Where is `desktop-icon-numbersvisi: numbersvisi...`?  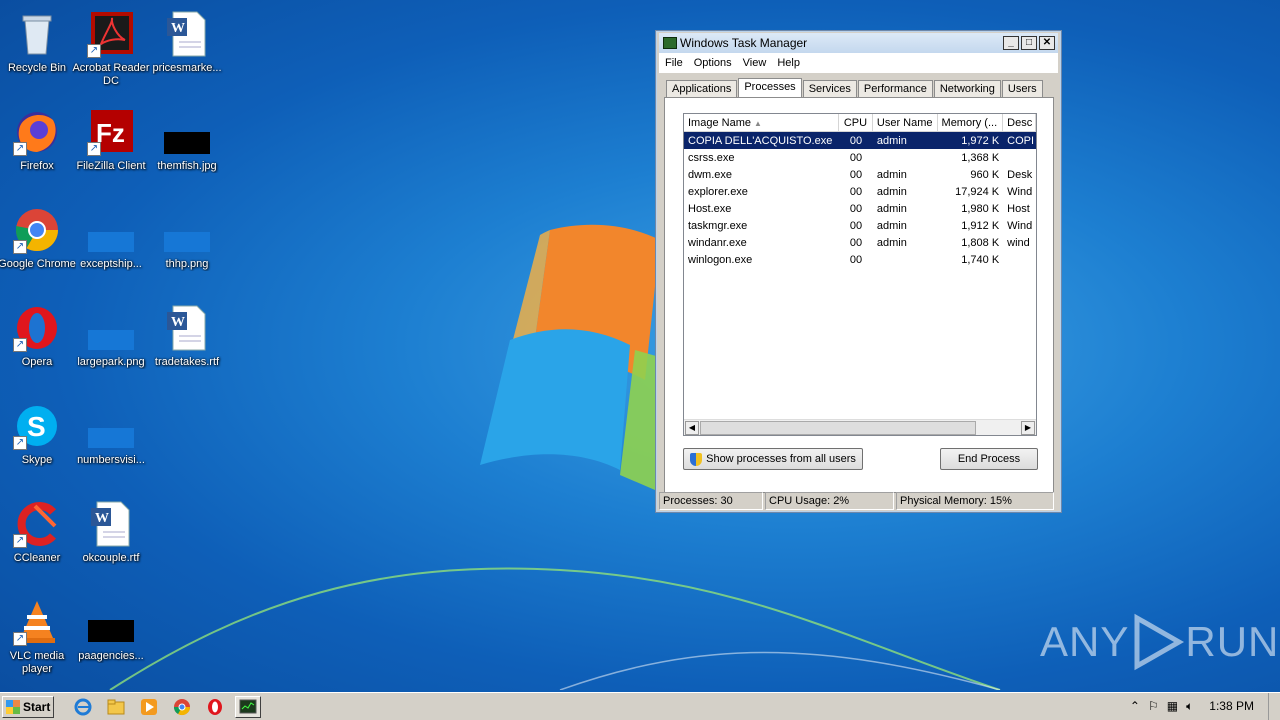 desktop-icon-numbersvisi: numbersvisi... is located at coordinates (111, 441).